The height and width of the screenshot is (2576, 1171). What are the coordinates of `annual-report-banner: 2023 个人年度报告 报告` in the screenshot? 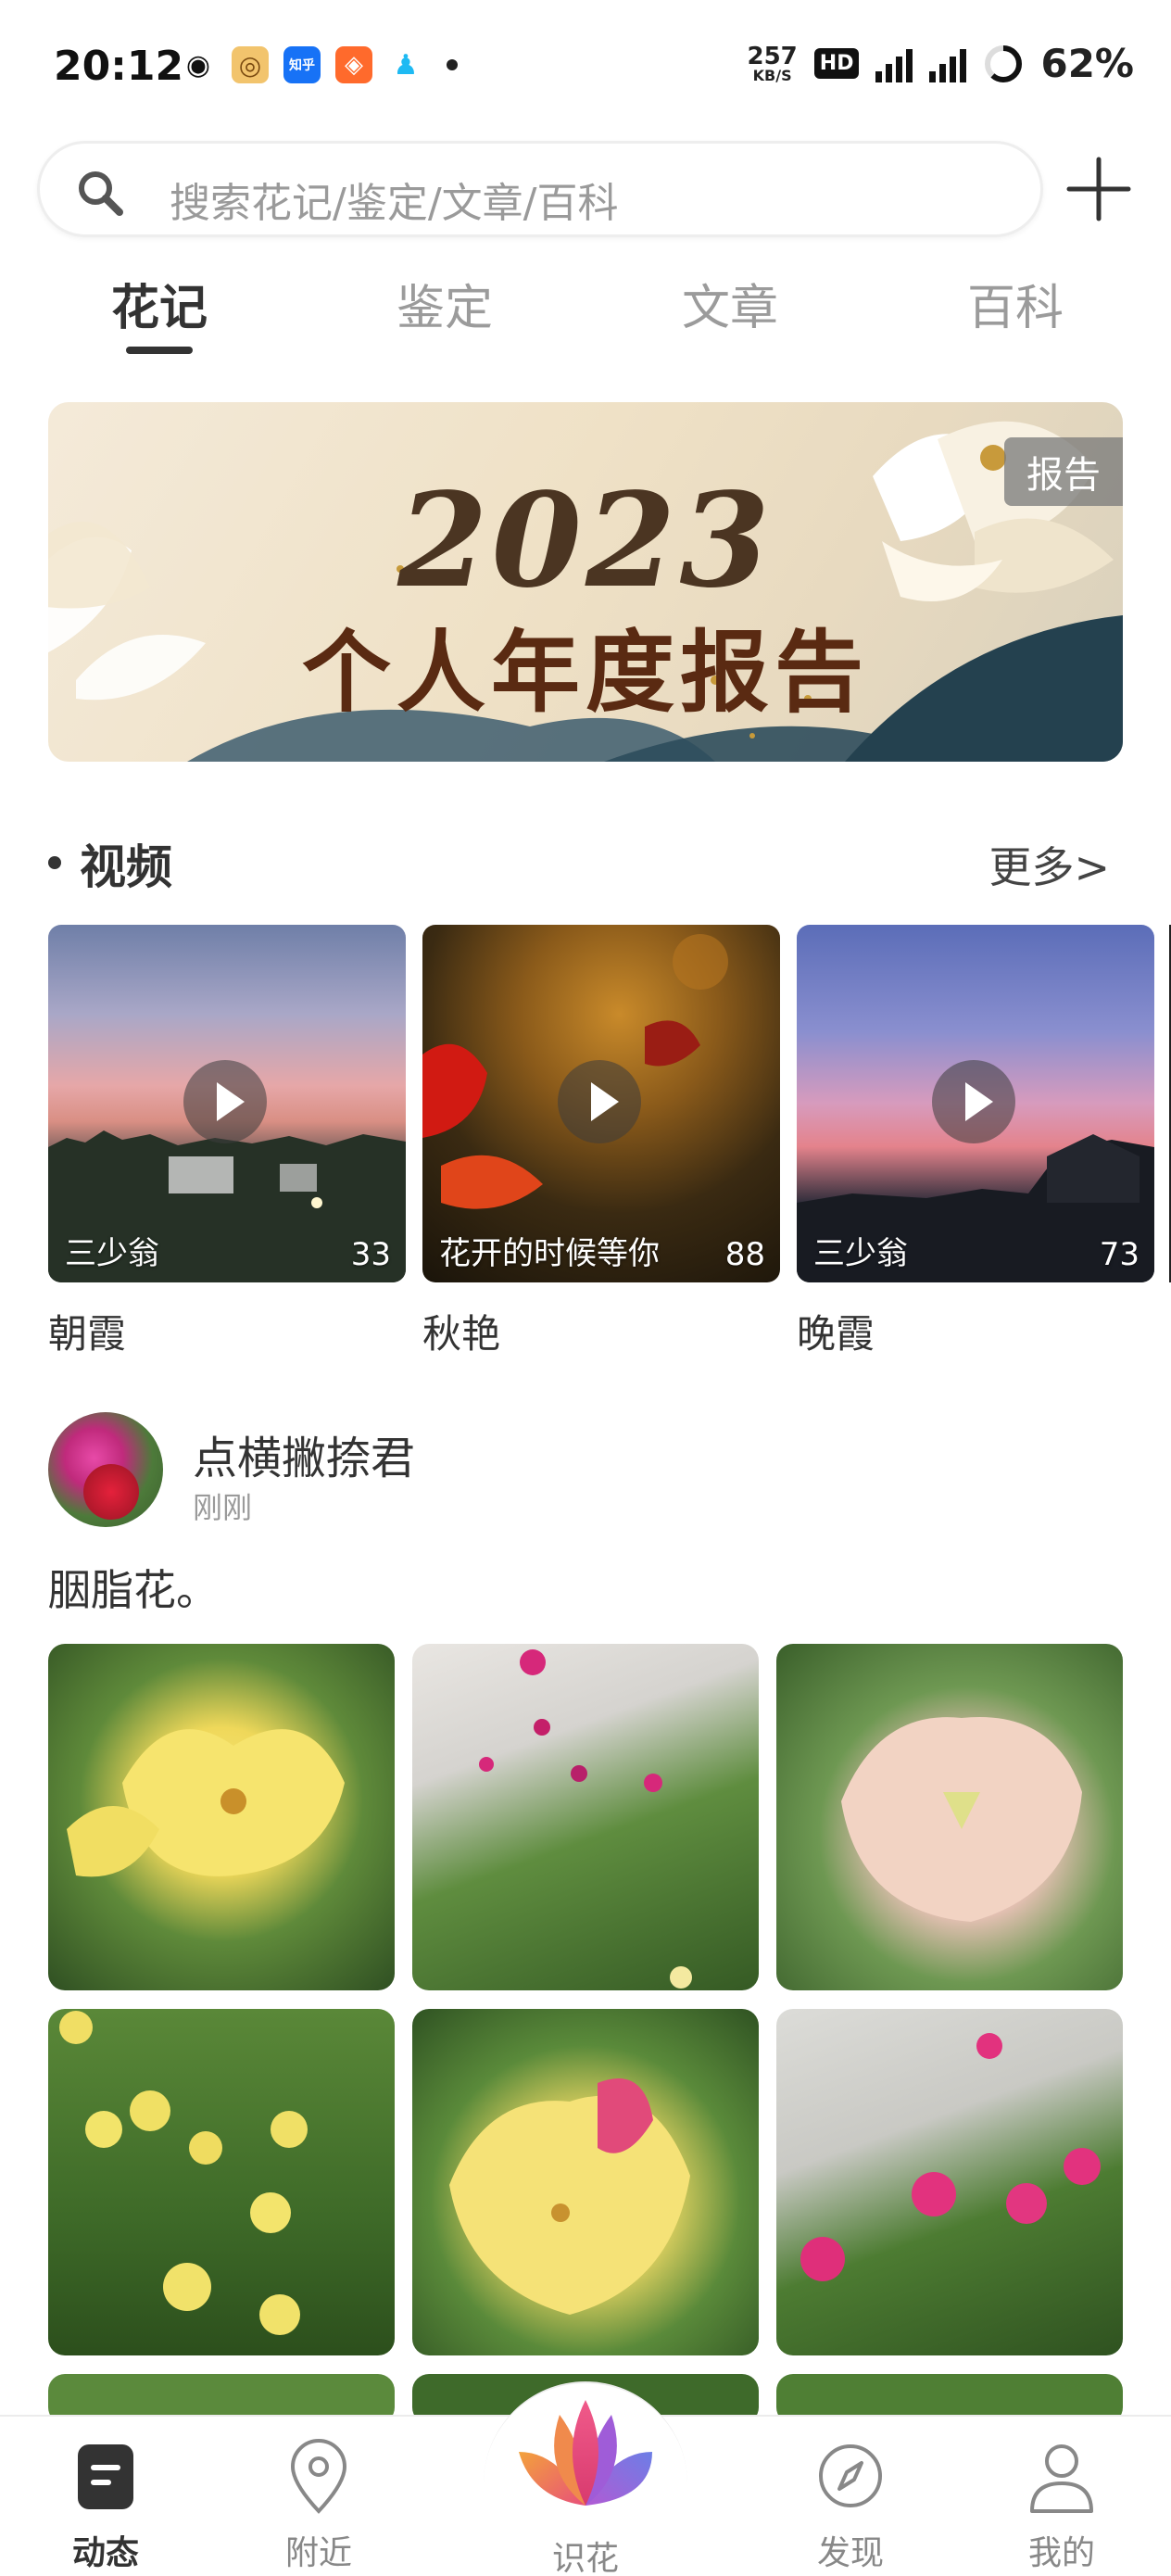 It's located at (585, 582).